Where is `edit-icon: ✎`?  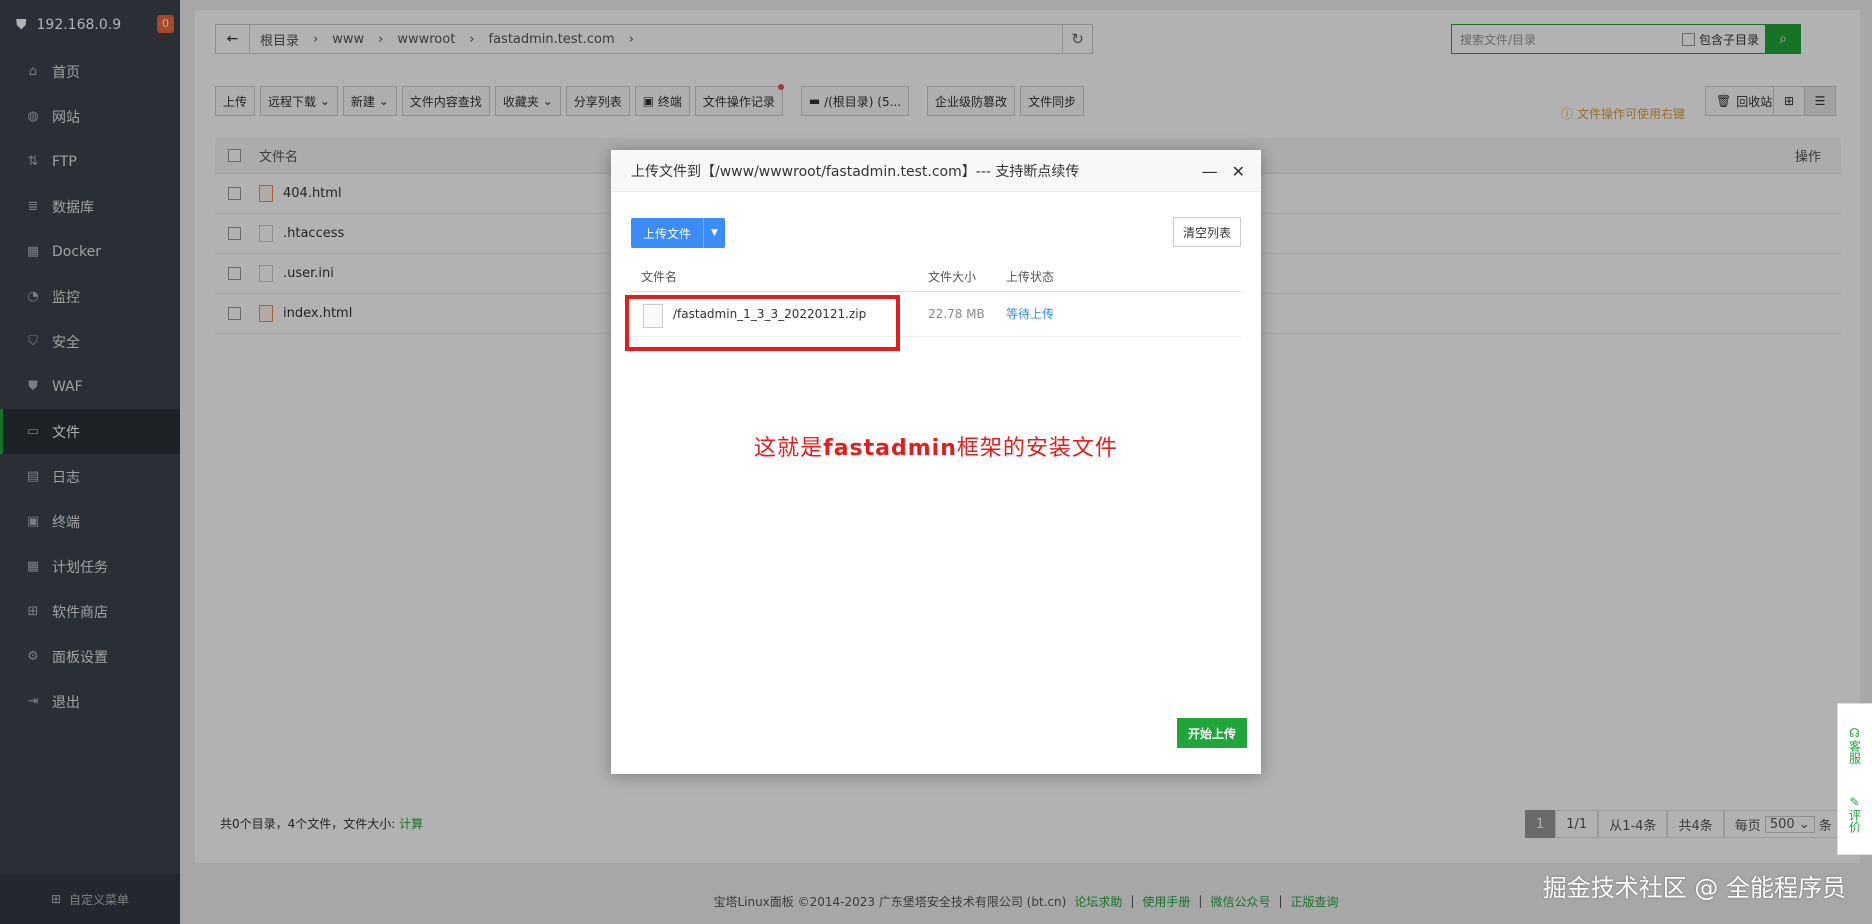 edit-icon: ✎ is located at coordinates (1854, 801).